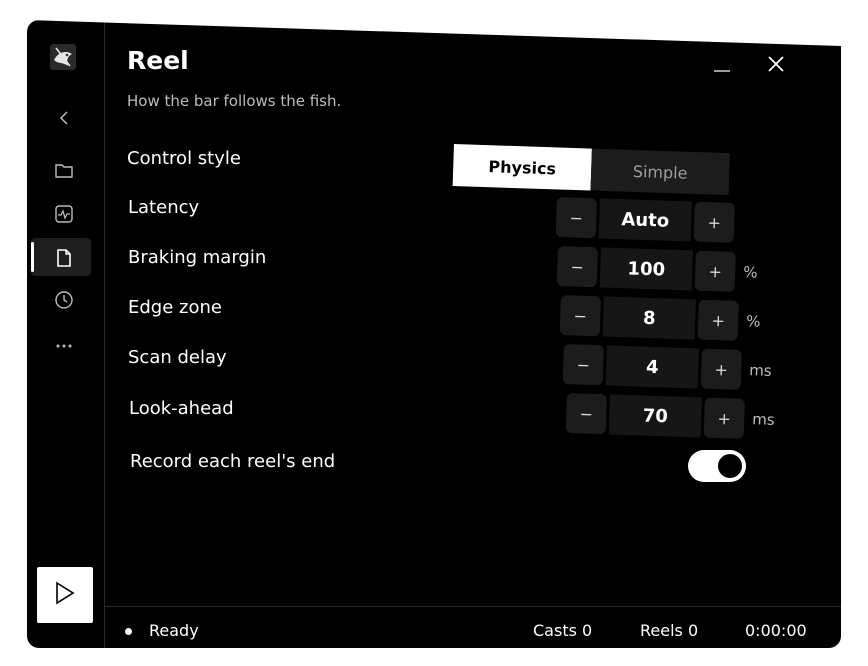 This screenshot has width=868, height=666. What do you see at coordinates (715, 271) in the screenshot?
I see `braking-margin-increment-button: +` at bounding box center [715, 271].